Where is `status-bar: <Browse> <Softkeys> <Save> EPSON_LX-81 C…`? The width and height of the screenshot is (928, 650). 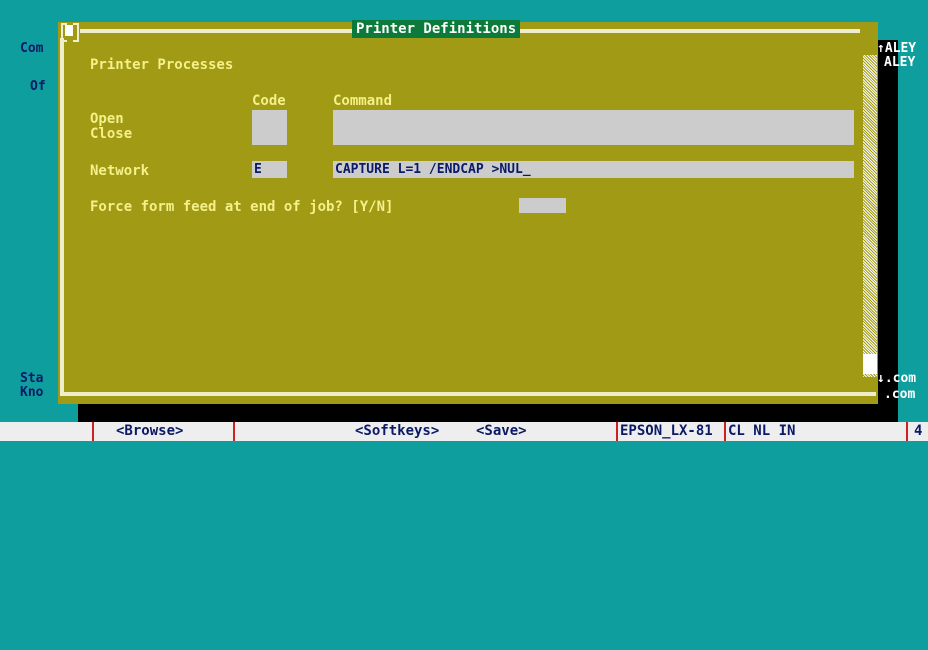
status-bar: <Browse> <Softkeys> <Save> EPSON_LX-81 C… is located at coordinates (464, 431).